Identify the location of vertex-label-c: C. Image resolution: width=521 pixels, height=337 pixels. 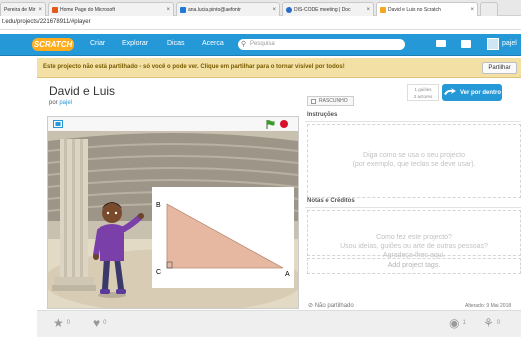
(158, 272).